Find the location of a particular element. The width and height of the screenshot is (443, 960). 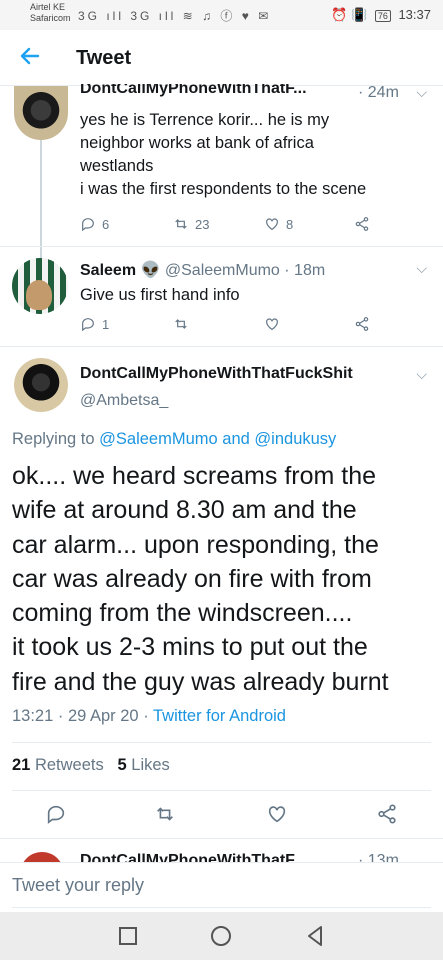

tweet-line: westlands is located at coordinates (117, 166).